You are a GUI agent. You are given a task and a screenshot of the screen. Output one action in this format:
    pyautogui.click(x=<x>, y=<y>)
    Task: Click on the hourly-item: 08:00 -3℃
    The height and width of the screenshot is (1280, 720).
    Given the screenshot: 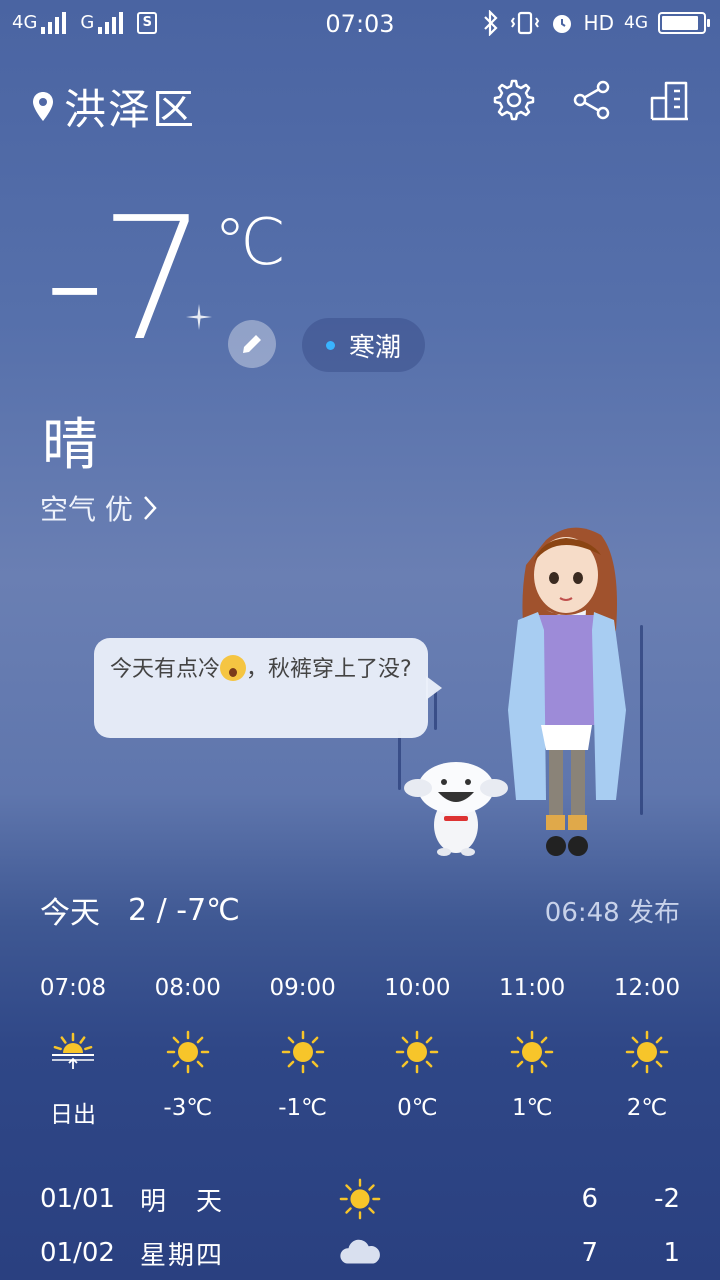 What is the action you would take?
    pyautogui.click(x=188, y=1052)
    